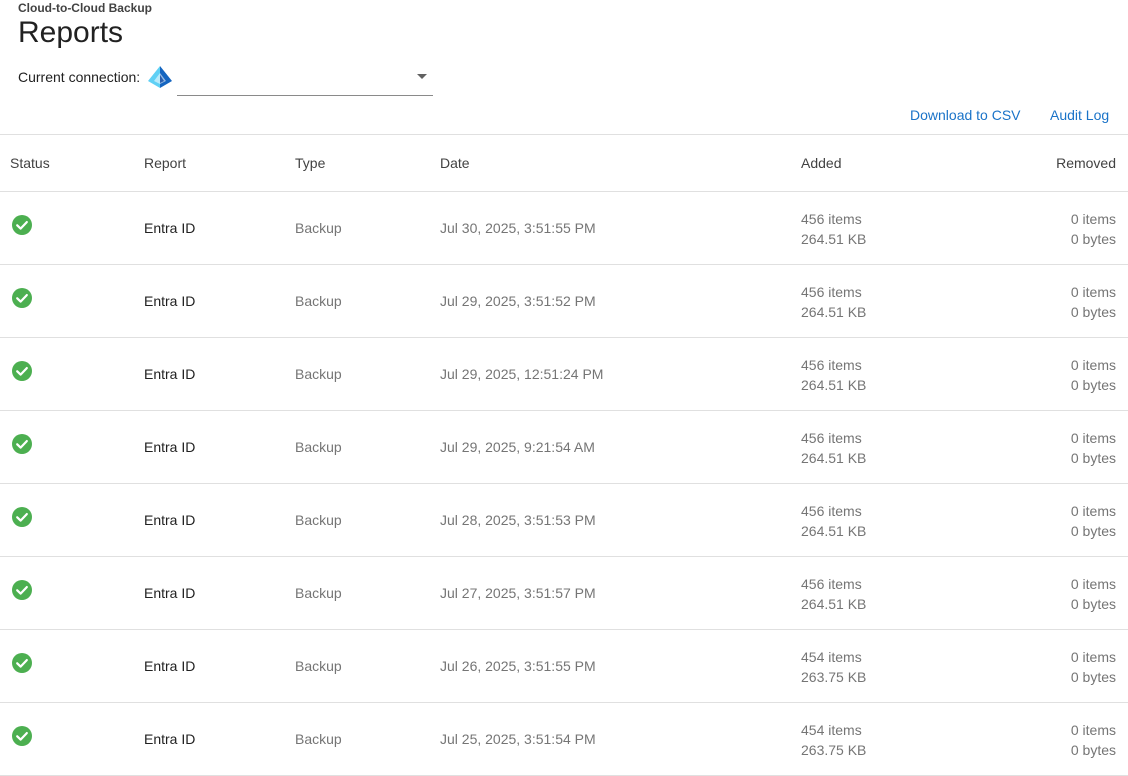  Describe the element at coordinates (30, 163) in the screenshot. I see `column-header-status: Status` at that location.